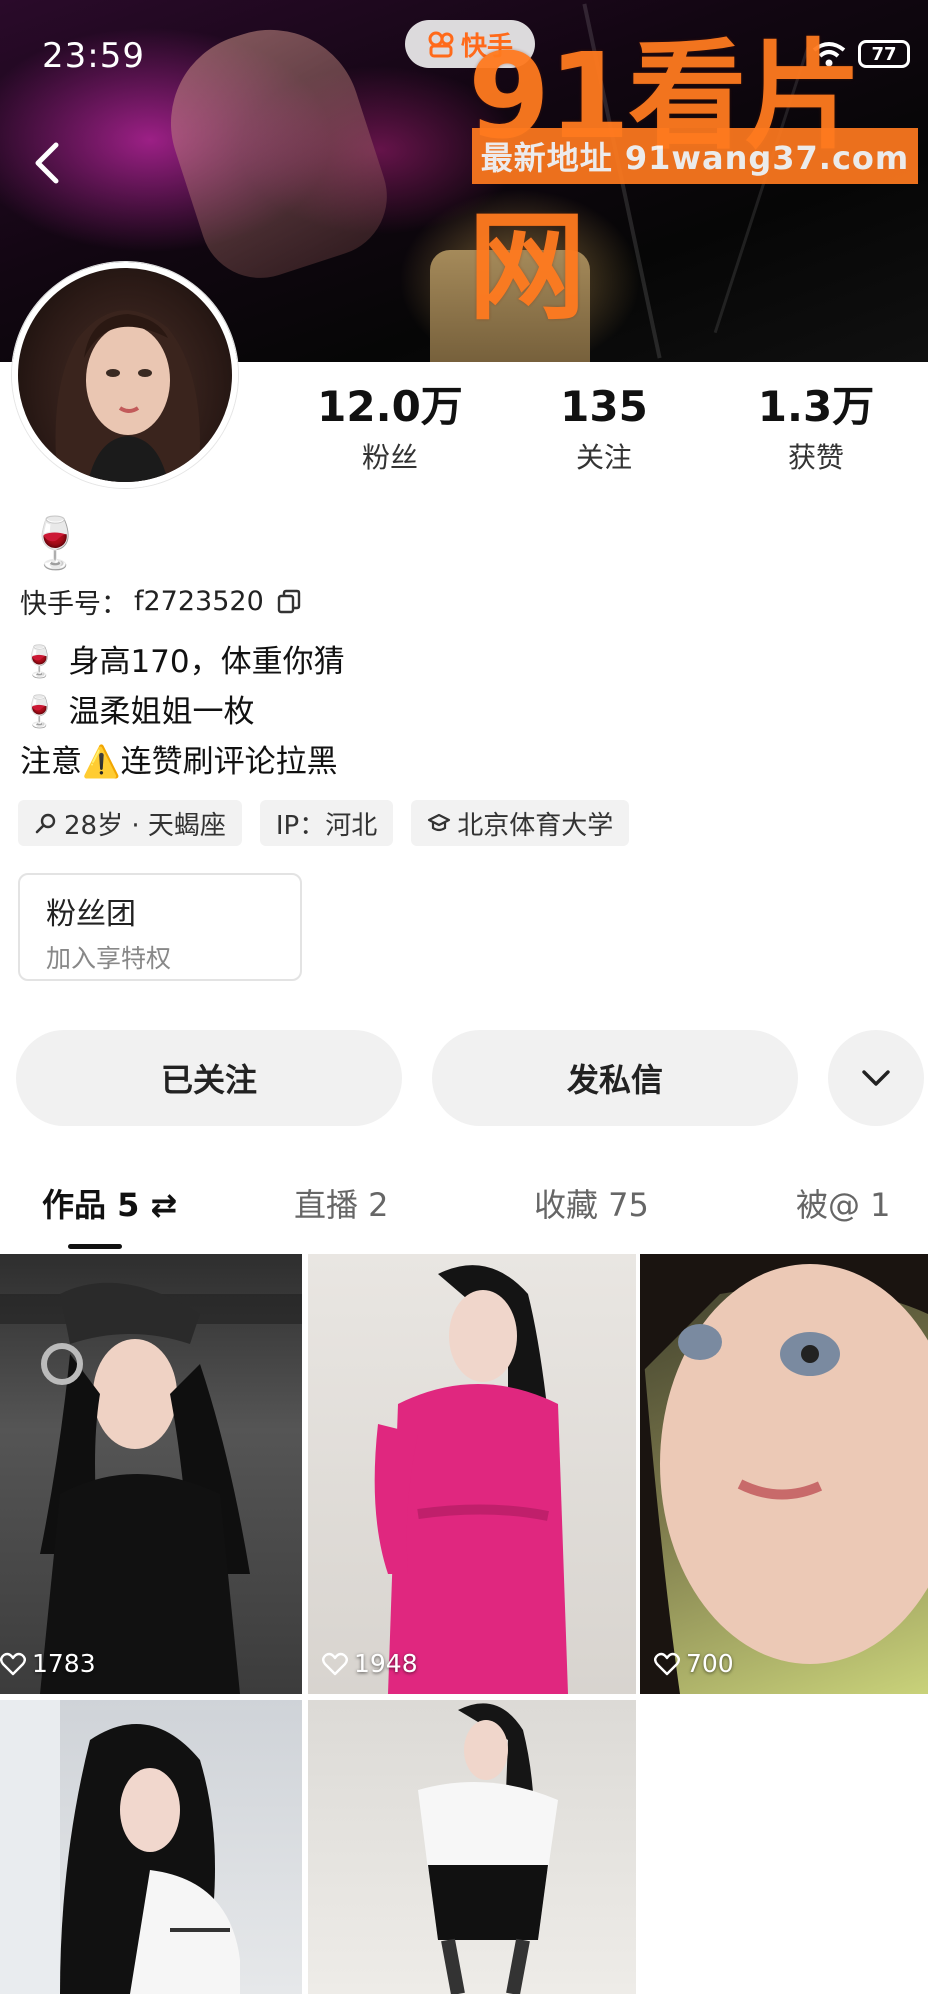 The image size is (928, 1994). I want to click on back-arrow-icon, so click(48, 163).